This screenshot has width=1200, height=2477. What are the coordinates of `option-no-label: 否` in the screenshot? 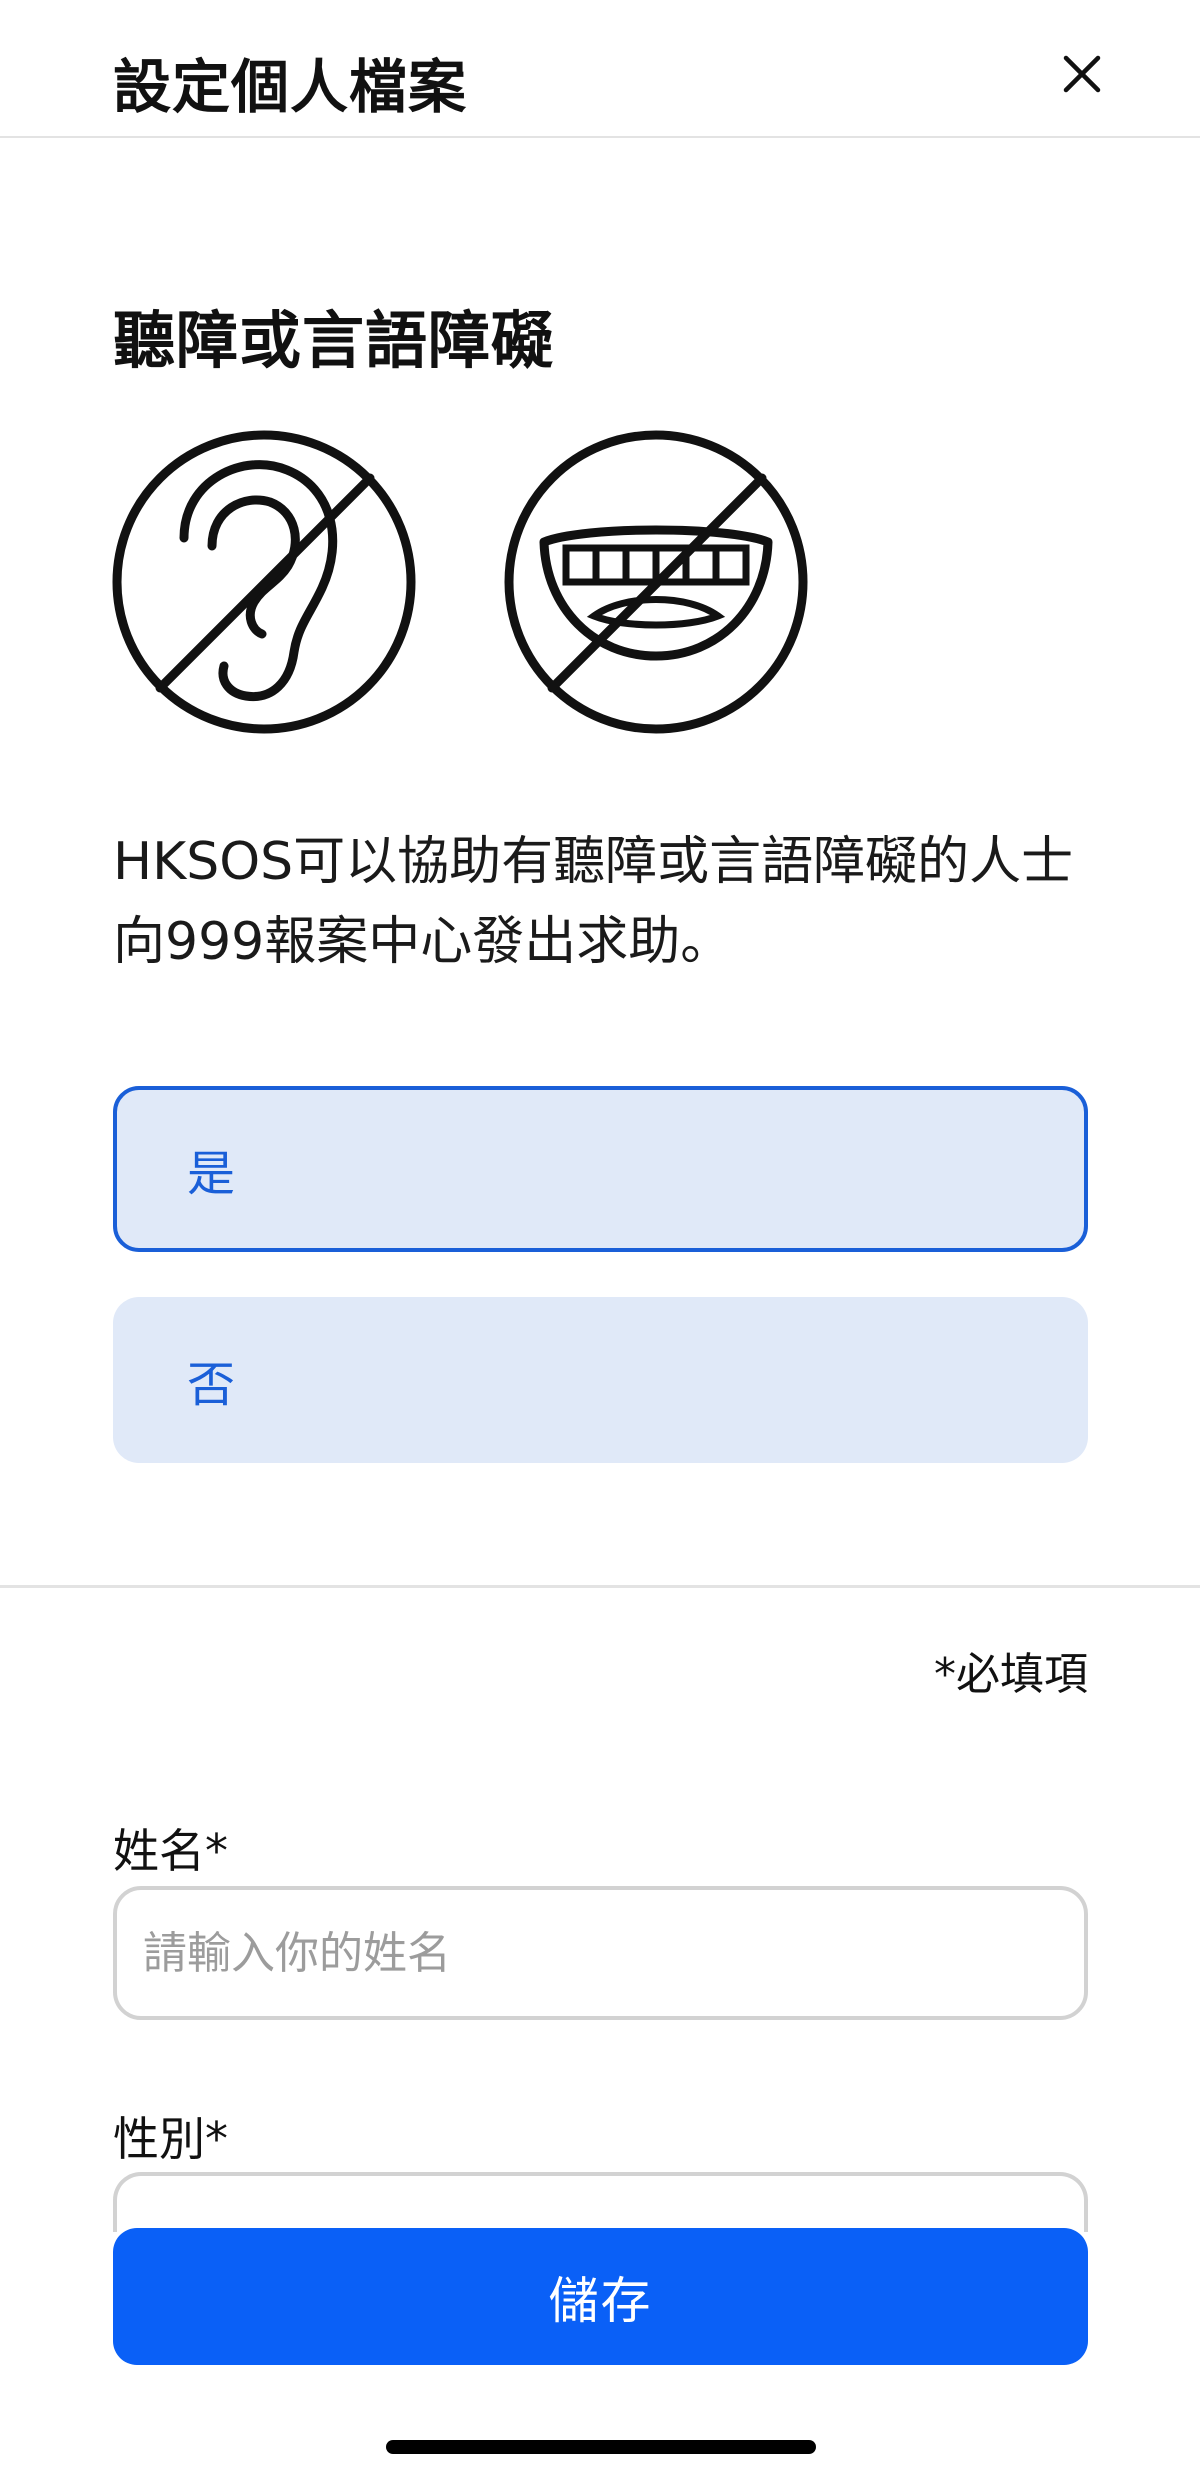 It's located at (211, 1385).